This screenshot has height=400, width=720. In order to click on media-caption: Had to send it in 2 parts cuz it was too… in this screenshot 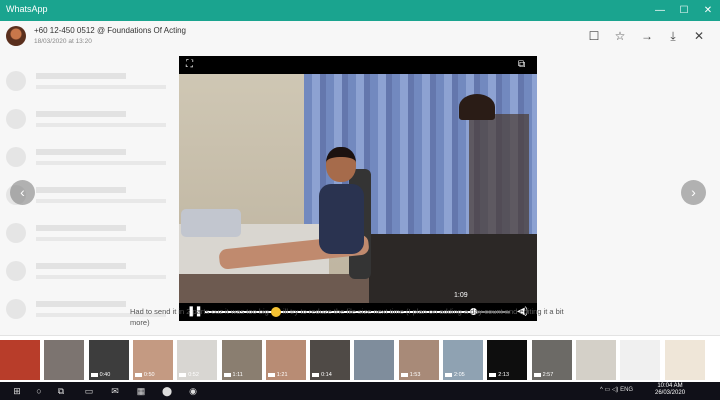, I will do `click(355, 317)`.